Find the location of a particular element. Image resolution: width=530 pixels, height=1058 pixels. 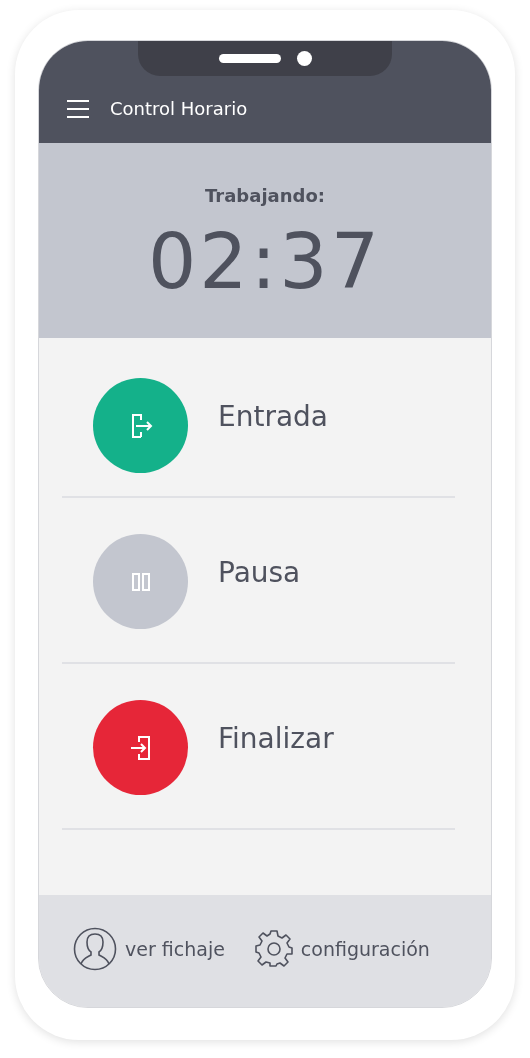

nav-link: ver fichaje is located at coordinates (175, 949).